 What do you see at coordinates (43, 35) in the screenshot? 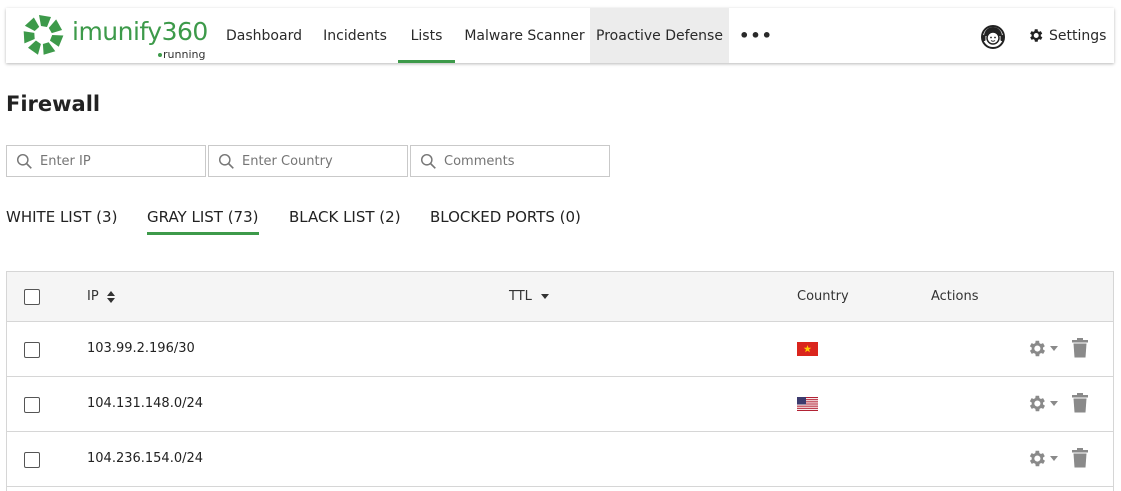
I see `imunify-star-logo-icon` at bounding box center [43, 35].